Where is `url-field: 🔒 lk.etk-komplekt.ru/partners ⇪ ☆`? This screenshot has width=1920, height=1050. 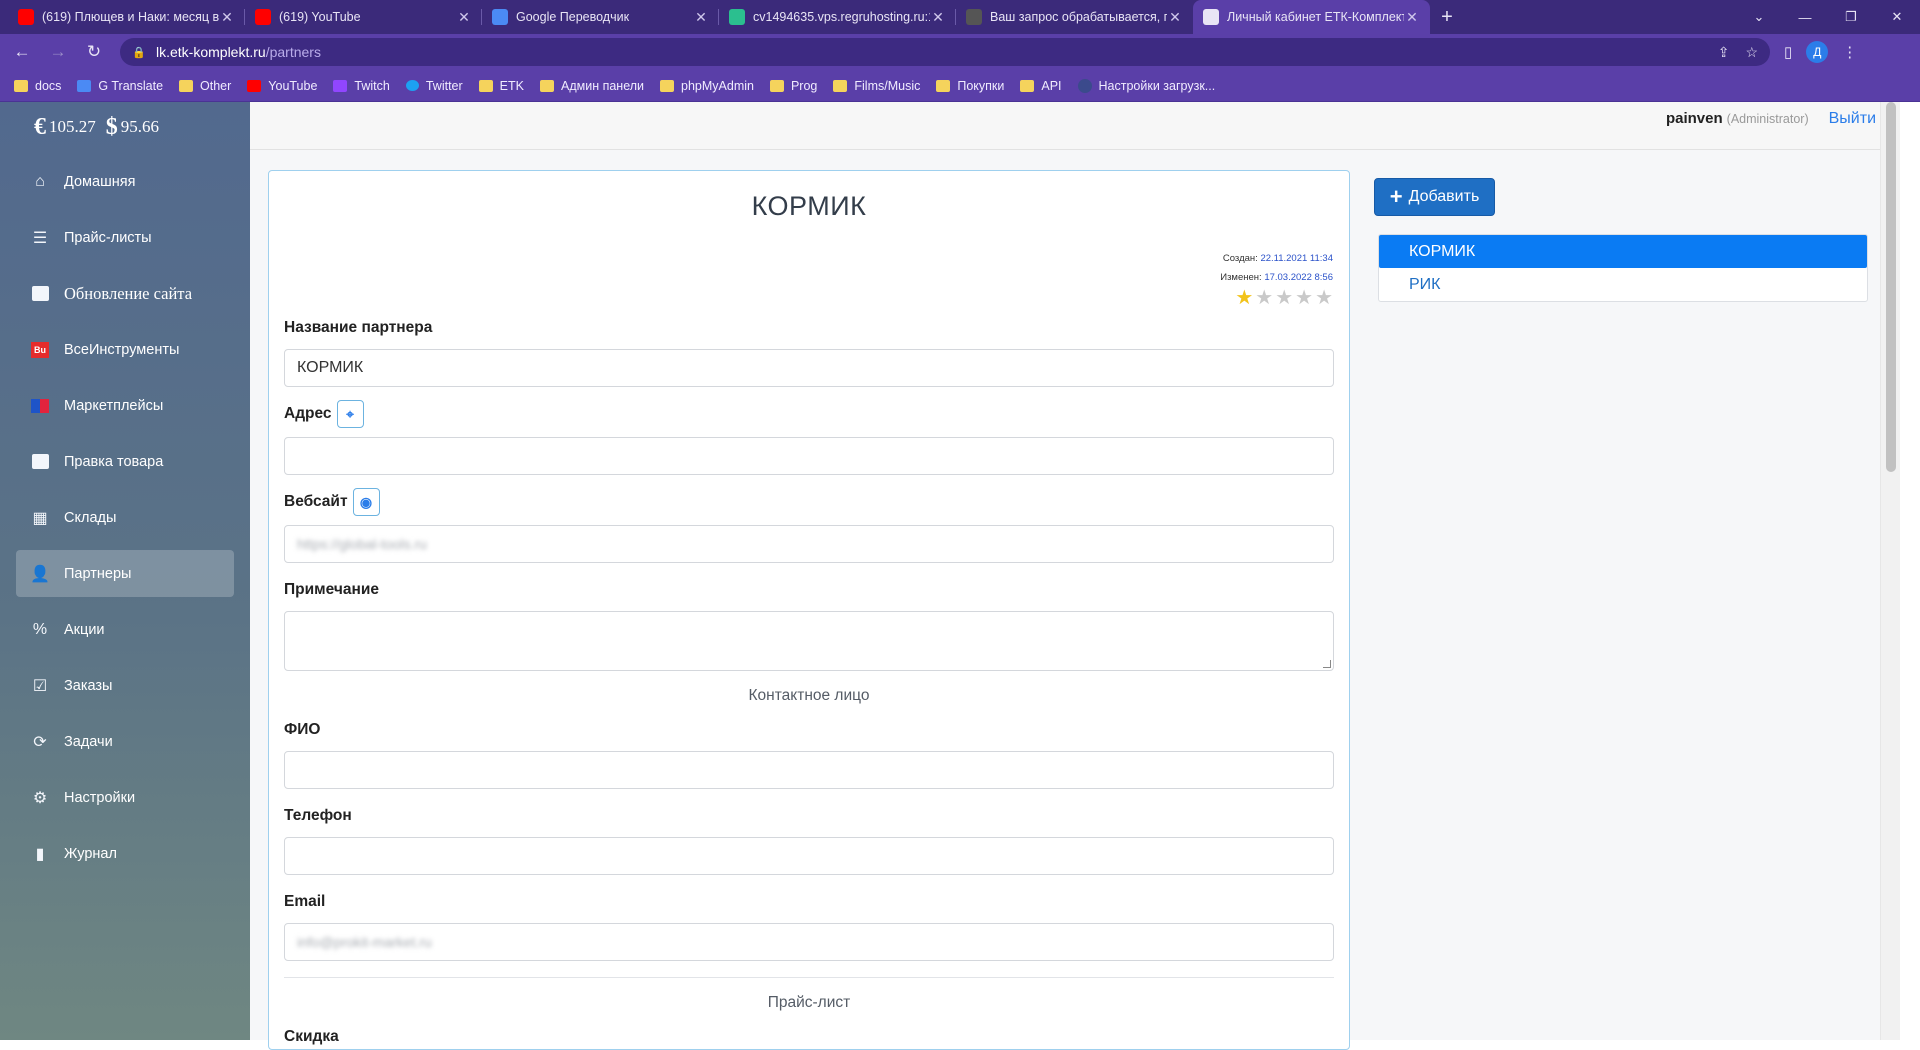 url-field: 🔒 lk.etk-komplekt.ru/partners ⇪ ☆ is located at coordinates (945, 52).